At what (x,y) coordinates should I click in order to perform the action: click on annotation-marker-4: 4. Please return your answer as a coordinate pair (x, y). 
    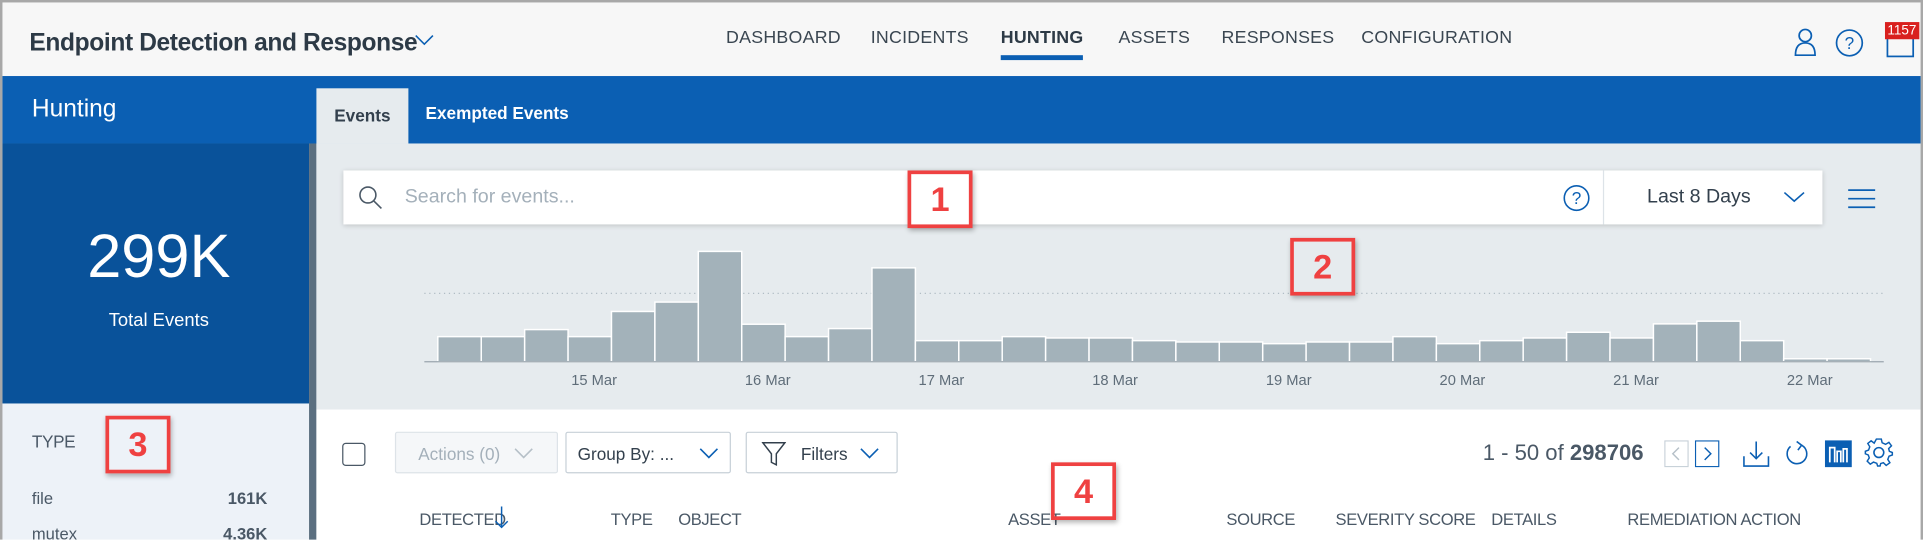
    Looking at the image, I should click on (1084, 491).